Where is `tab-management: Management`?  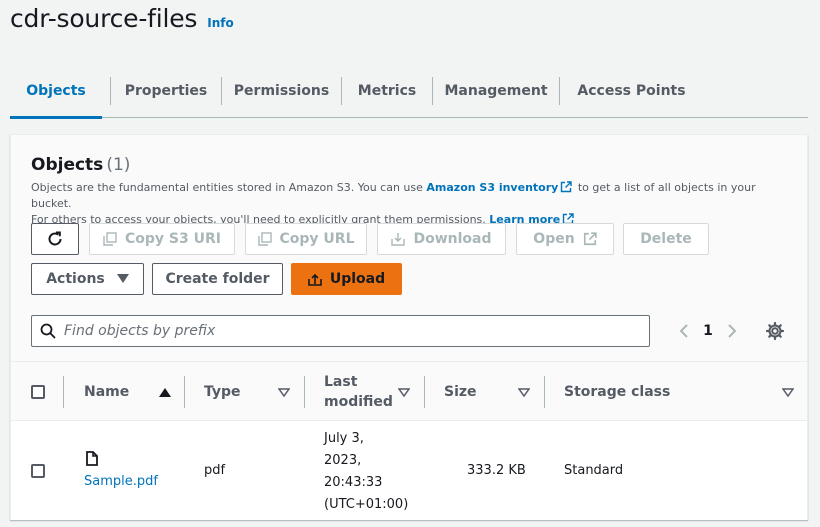 tab-management: Management is located at coordinates (496, 91).